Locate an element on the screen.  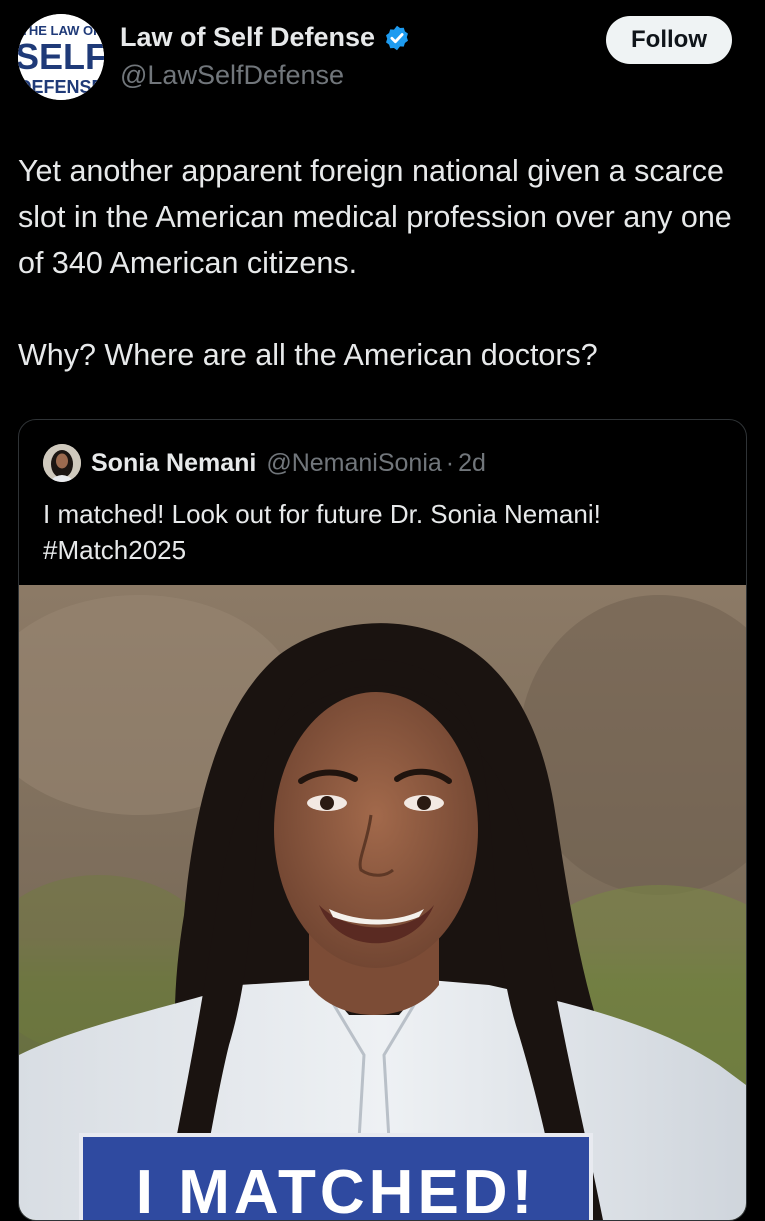
quoted-author-avatar is located at coordinates (62, 463).